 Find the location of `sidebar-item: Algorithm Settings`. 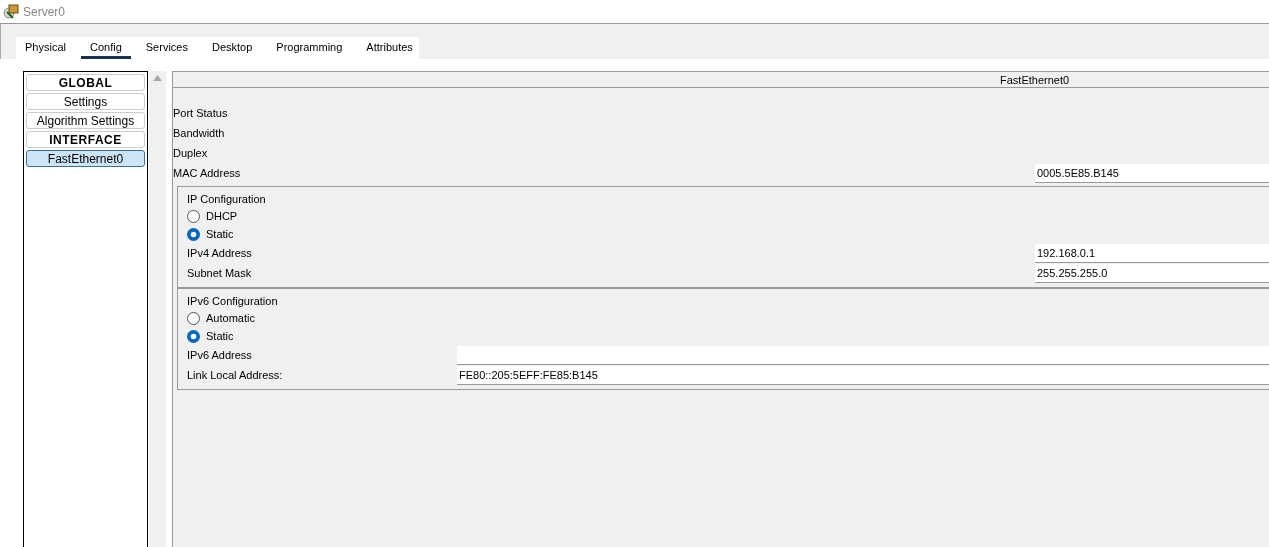

sidebar-item: Algorithm Settings is located at coordinates (85, 120).